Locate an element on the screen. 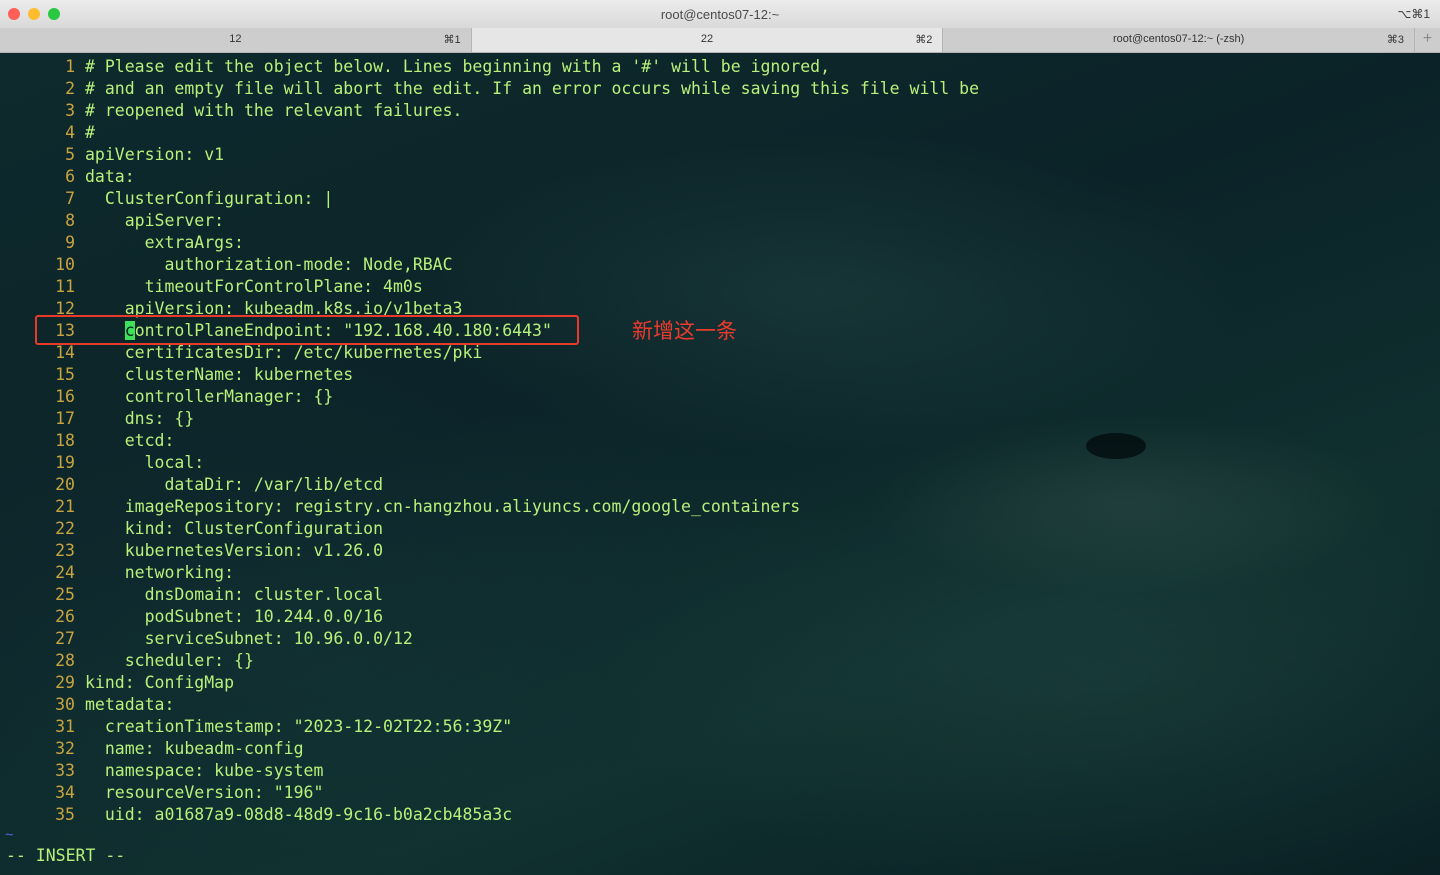 The image size is (1440, 875). code-line: 14 certificatesDir: /etc/kubernetes/pki is located at coordinates (241, 353).